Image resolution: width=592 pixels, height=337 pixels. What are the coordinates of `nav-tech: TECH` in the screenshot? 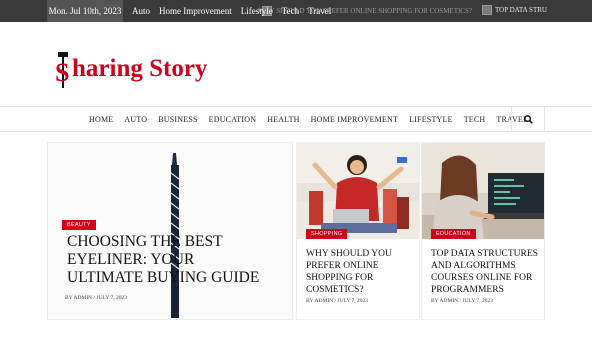 It's located at (475, 120).